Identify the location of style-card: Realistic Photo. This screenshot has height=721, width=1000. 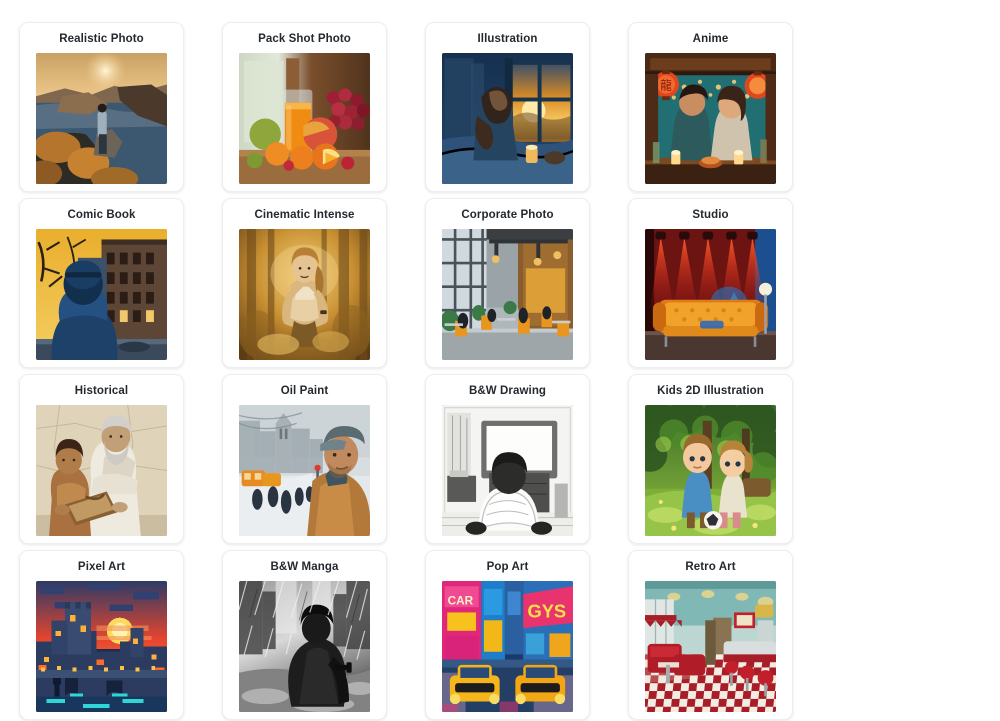
(101, 107).